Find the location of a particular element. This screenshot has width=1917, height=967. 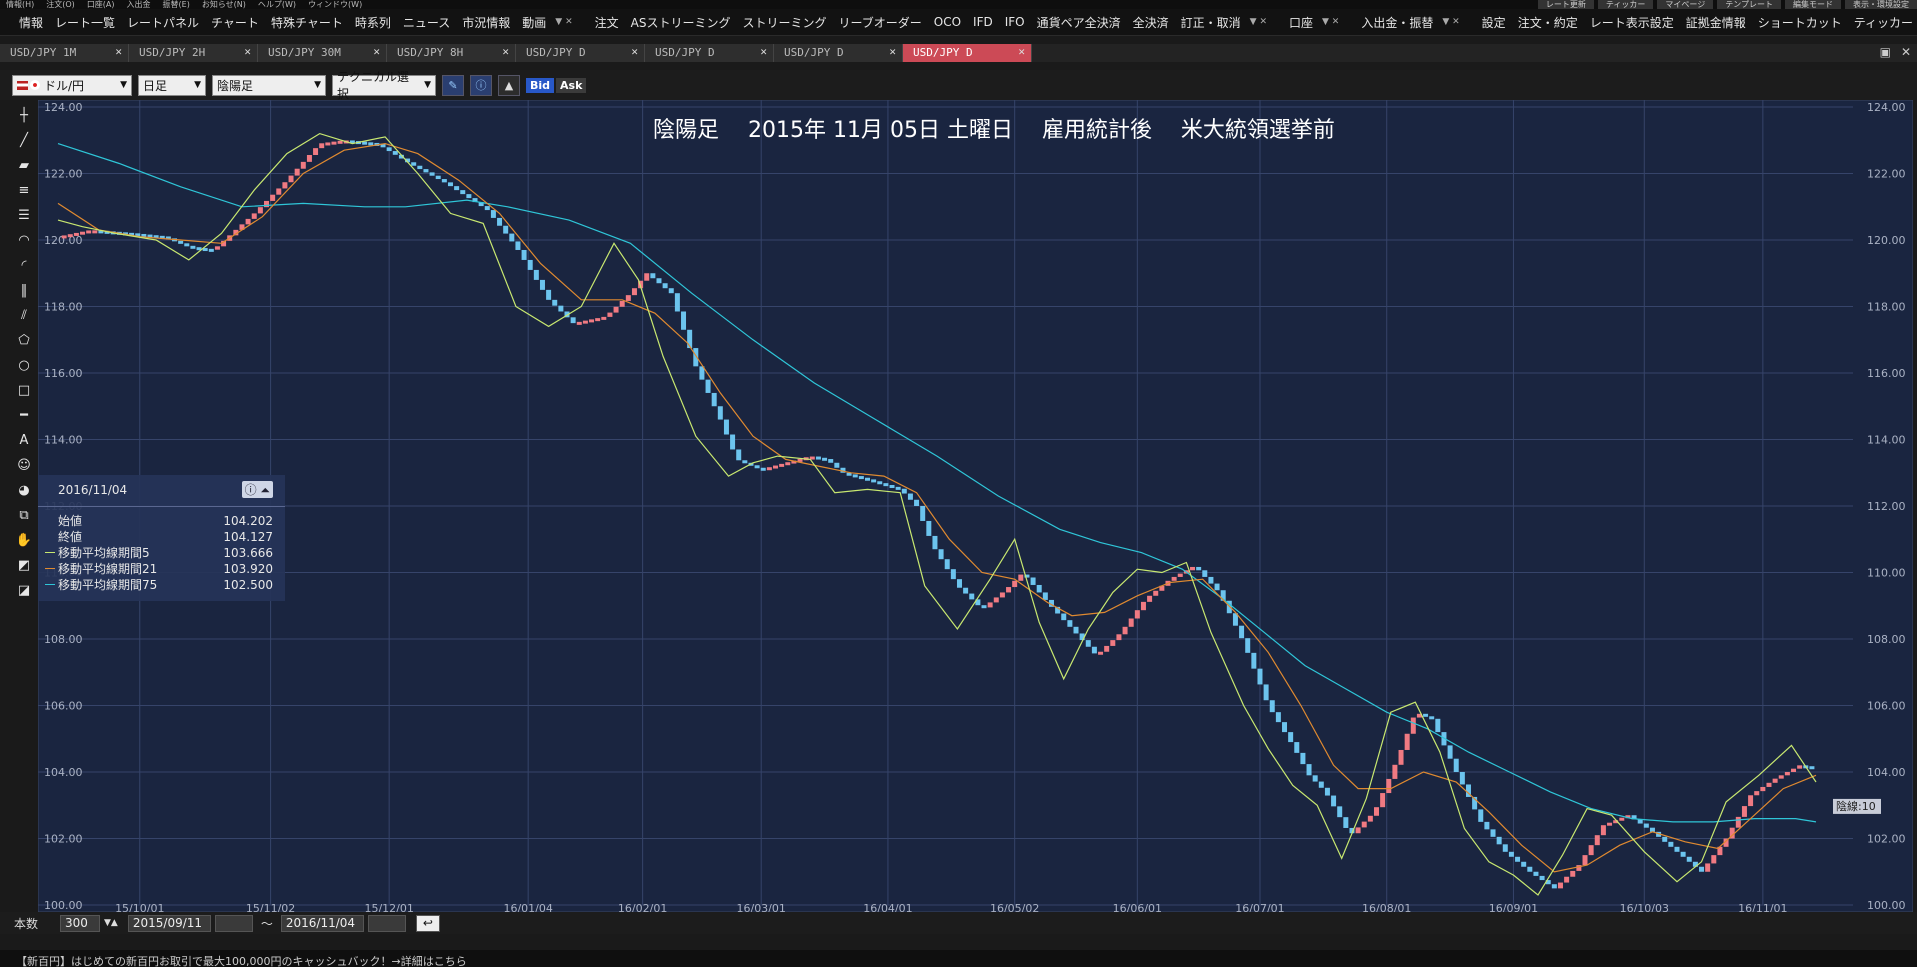

ask-button: Ask is located at coordinates (571, 85).